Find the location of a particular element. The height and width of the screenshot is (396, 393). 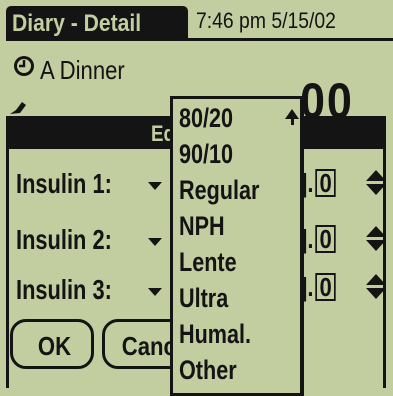

list-item: Humal. is located at coordinates (215, 334).